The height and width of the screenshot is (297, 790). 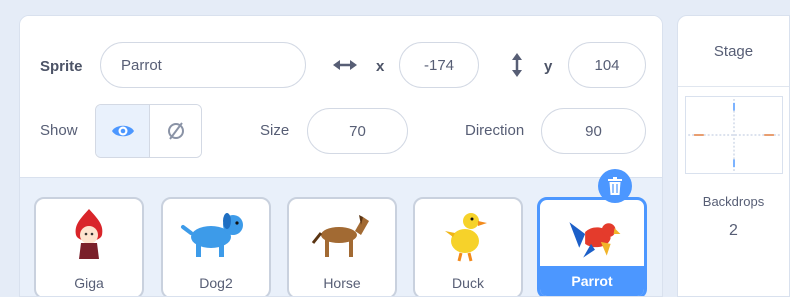 I want to click on eye-icon, so click(x=122, y=131).